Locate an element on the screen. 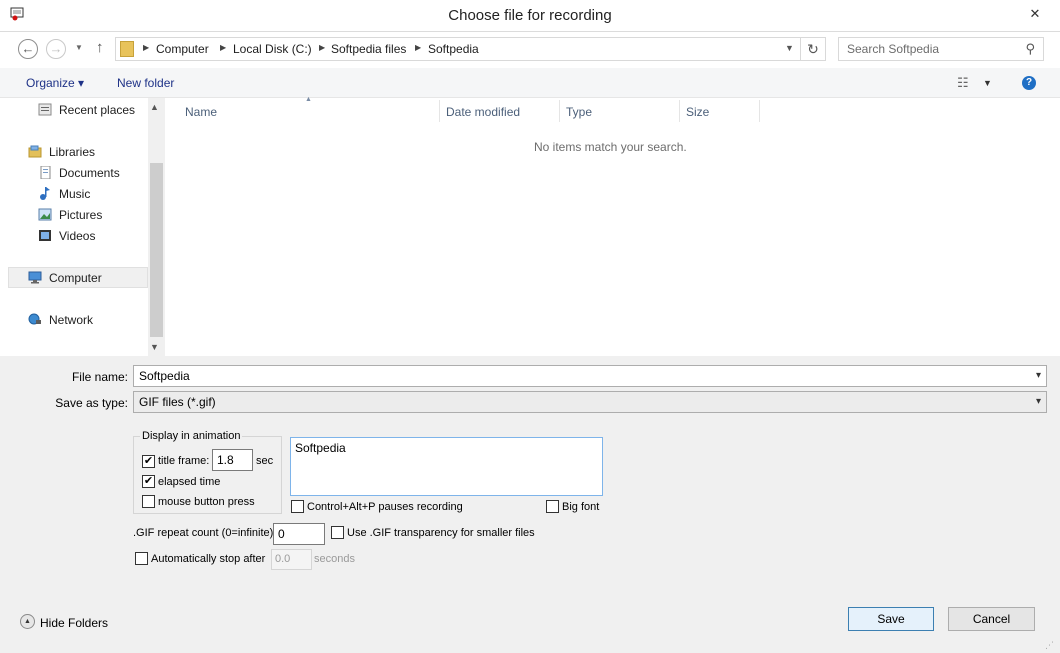 The width and height of the screenshot is (1060, 653). sidebar-scrollbar-thumb is located at coordinates (156, 250).